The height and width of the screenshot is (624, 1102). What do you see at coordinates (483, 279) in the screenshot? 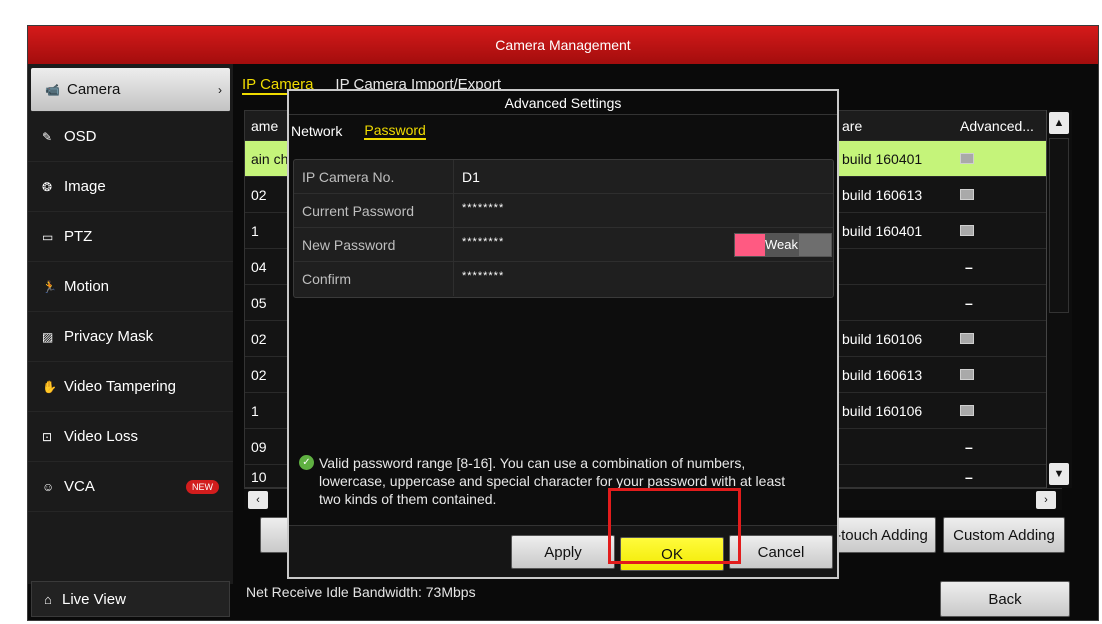
I see `confirm-password-input: ********` at bounding box center [483, 279].